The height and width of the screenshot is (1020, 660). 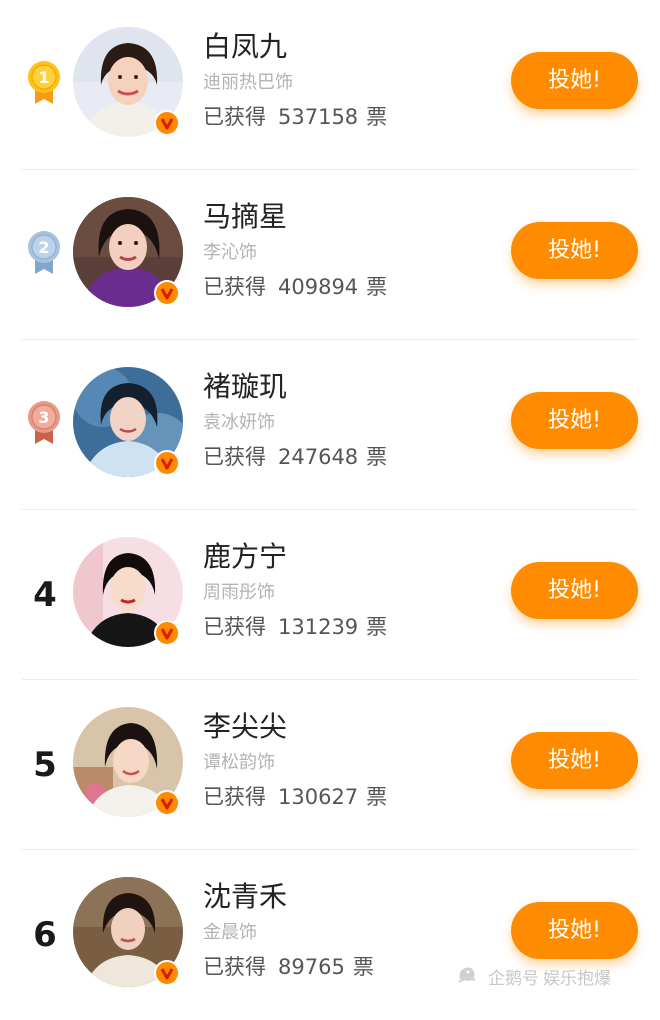 I want to click on vote-count: 已获得 131239 票, so click(x=295, y=627).